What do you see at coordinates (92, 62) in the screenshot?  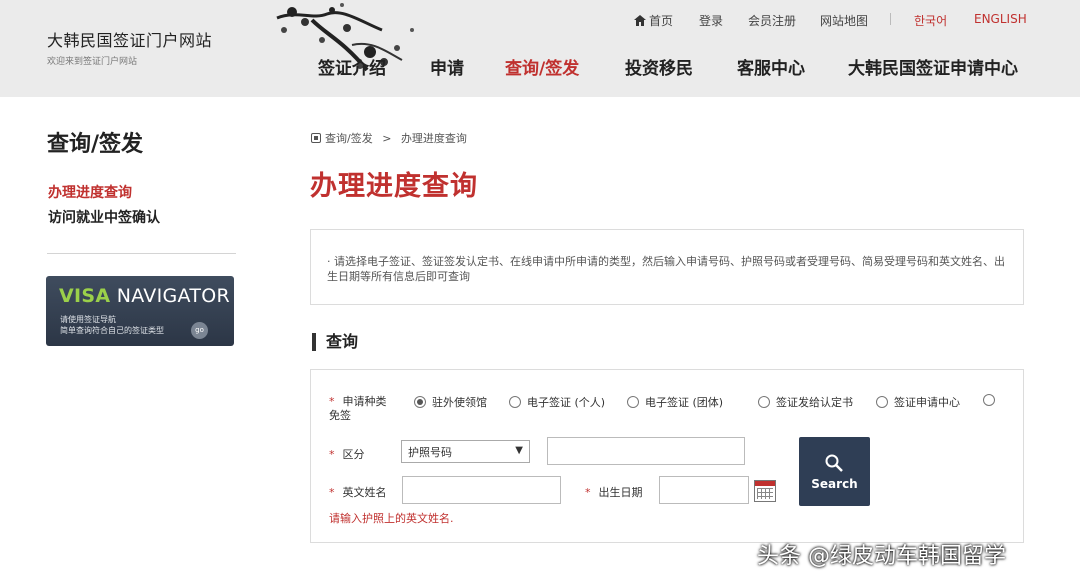 I see `site-subtitle: 欢迎来到签证门户网站` at bounding box center [92, 62].